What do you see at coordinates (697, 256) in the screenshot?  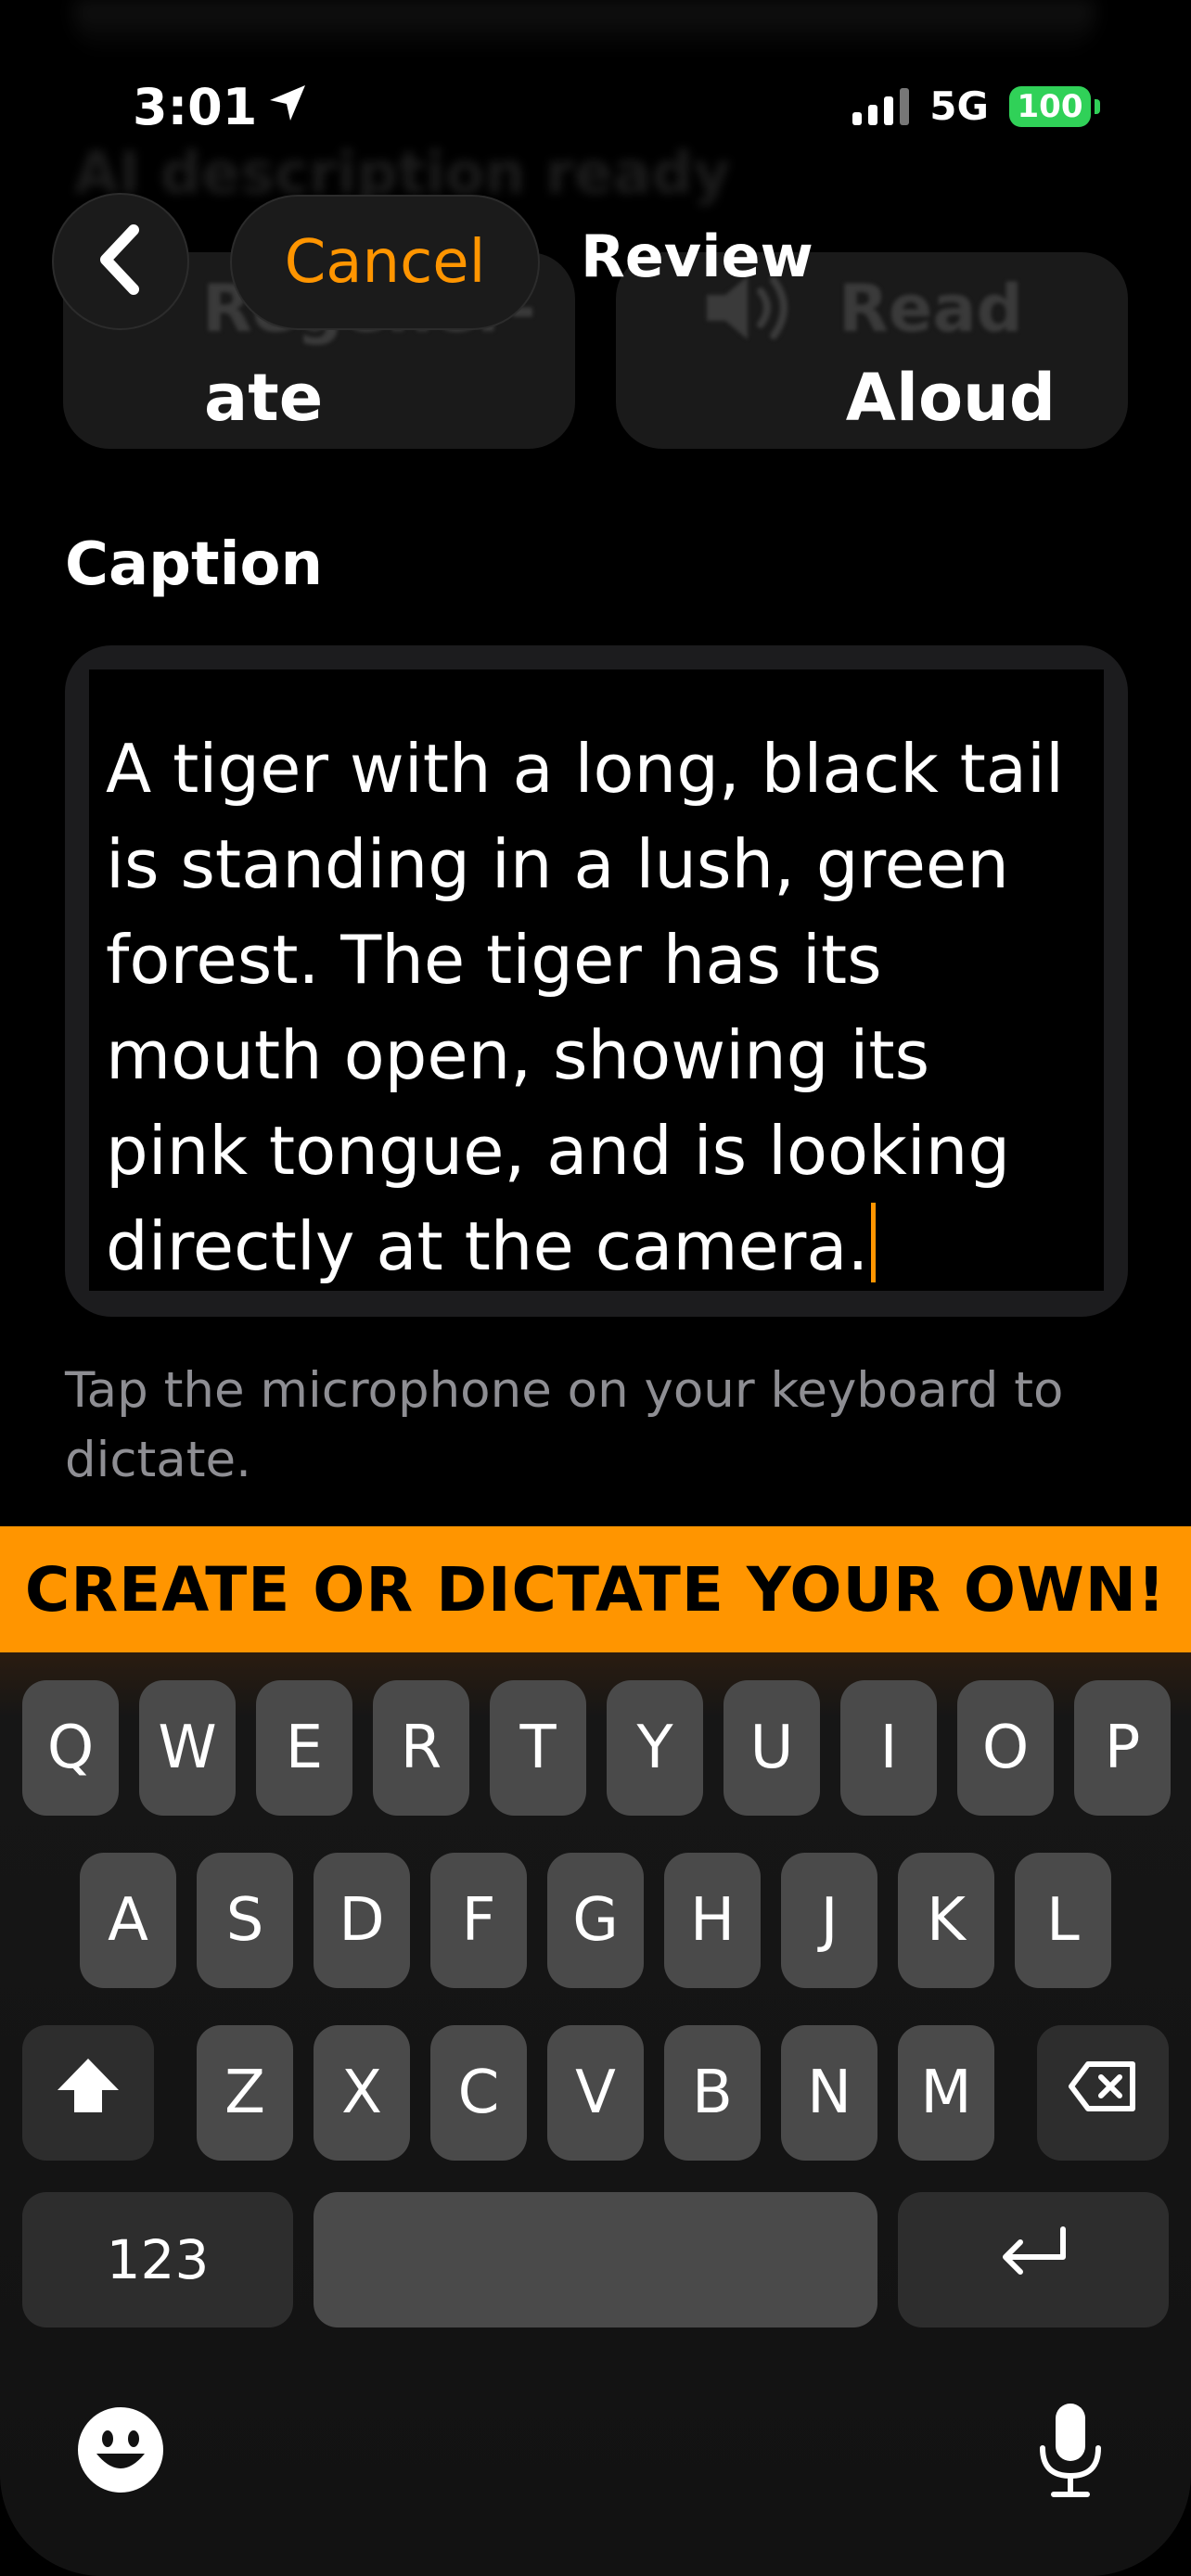 I see `page-title: Review` at bounding box center [697, 256].